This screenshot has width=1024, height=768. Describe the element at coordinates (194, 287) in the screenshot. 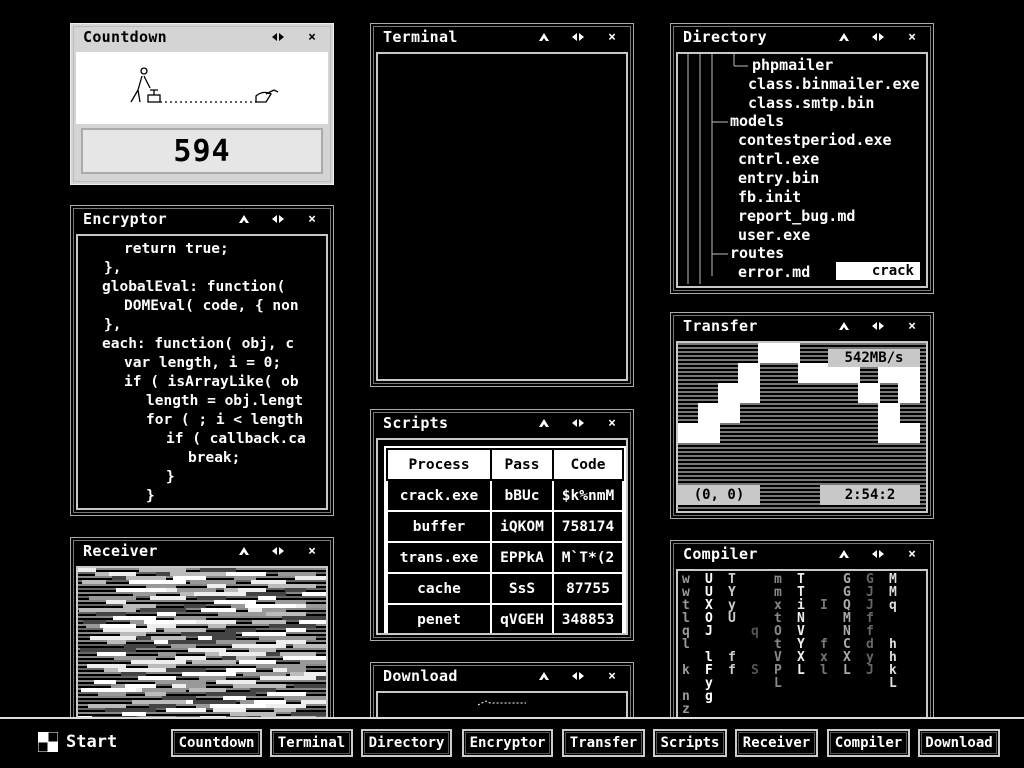

I see `code-line: globalEval: function(` at that location.